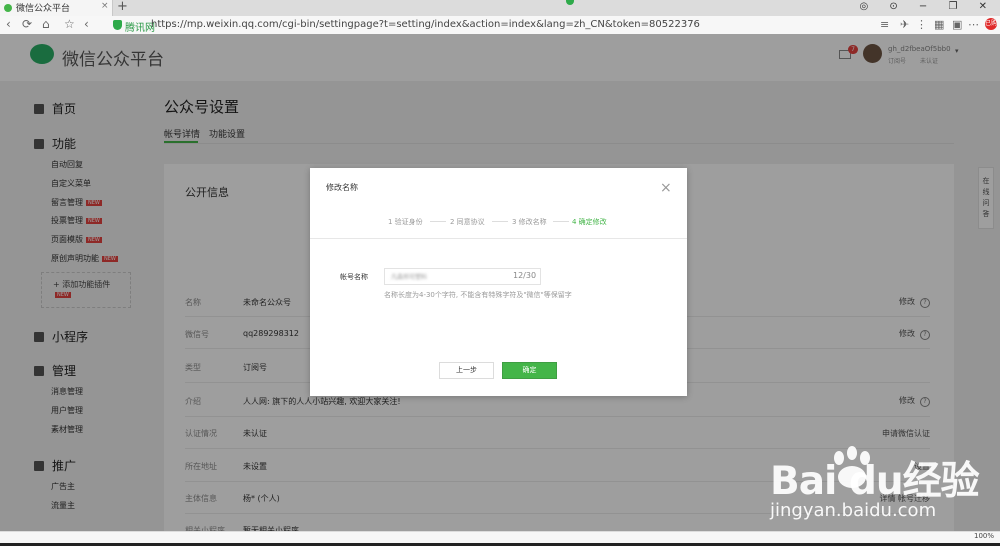  I want to click on browser-tab: 微信公众平台 ×, so click(56, 8).